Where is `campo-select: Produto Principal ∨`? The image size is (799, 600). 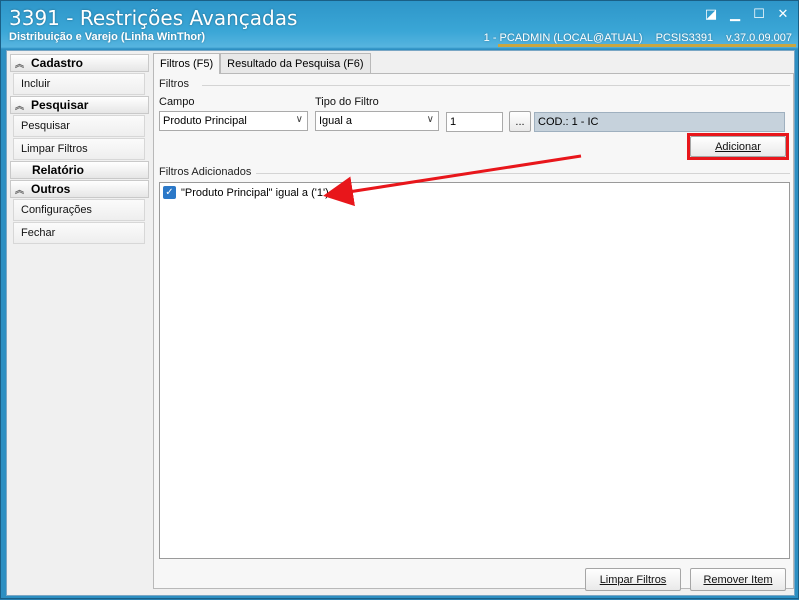
campo-select: Produto Principal ∨ is located at coordinates (233, 121).